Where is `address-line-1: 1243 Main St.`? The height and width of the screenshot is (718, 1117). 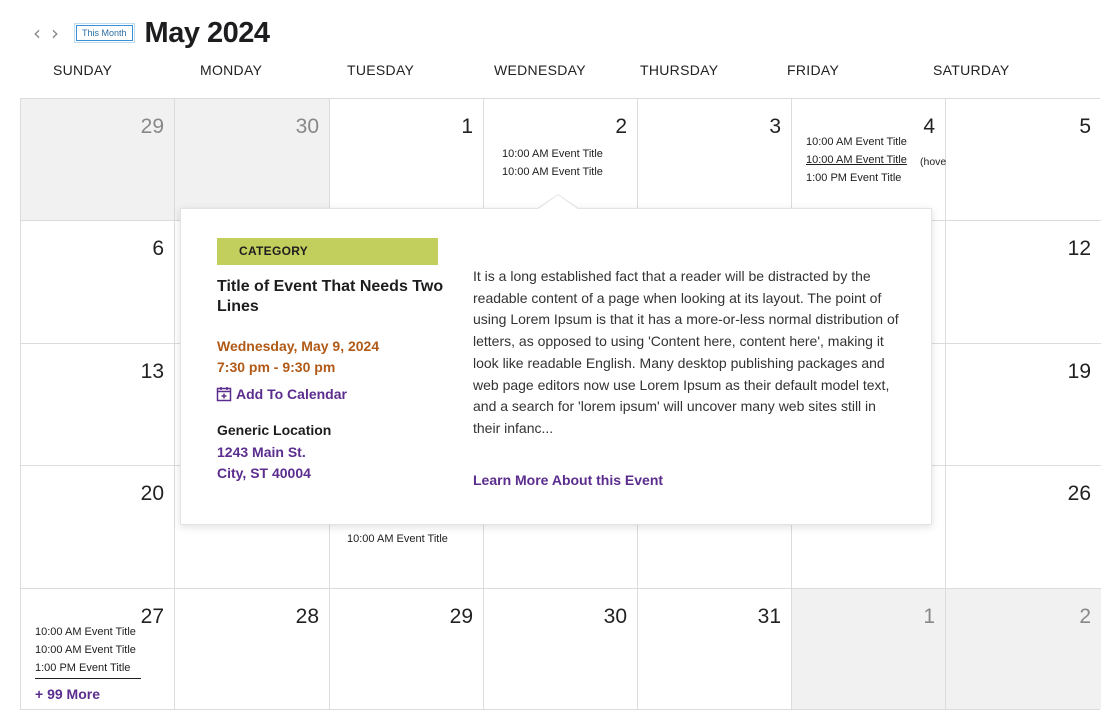
address-line-1: 1243 Main St. is located at coordinates (261, 452).